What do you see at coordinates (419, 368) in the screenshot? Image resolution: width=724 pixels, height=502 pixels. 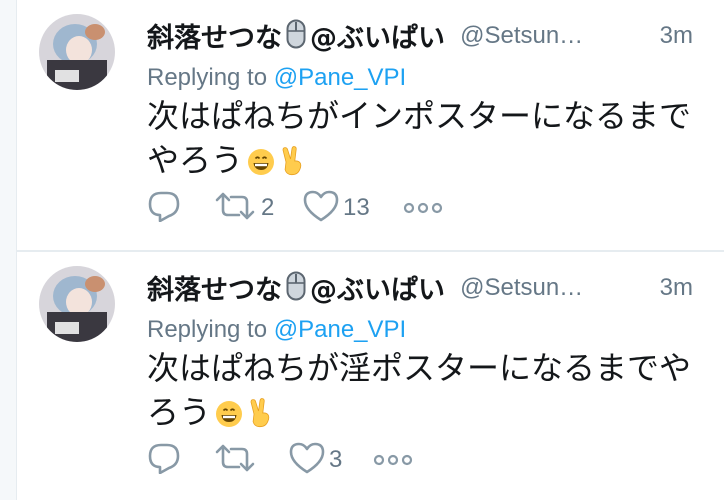 I see `tweet-text-line: 次はぱねちが淫ポスターになるまでや` at bounding box center [419, 368].